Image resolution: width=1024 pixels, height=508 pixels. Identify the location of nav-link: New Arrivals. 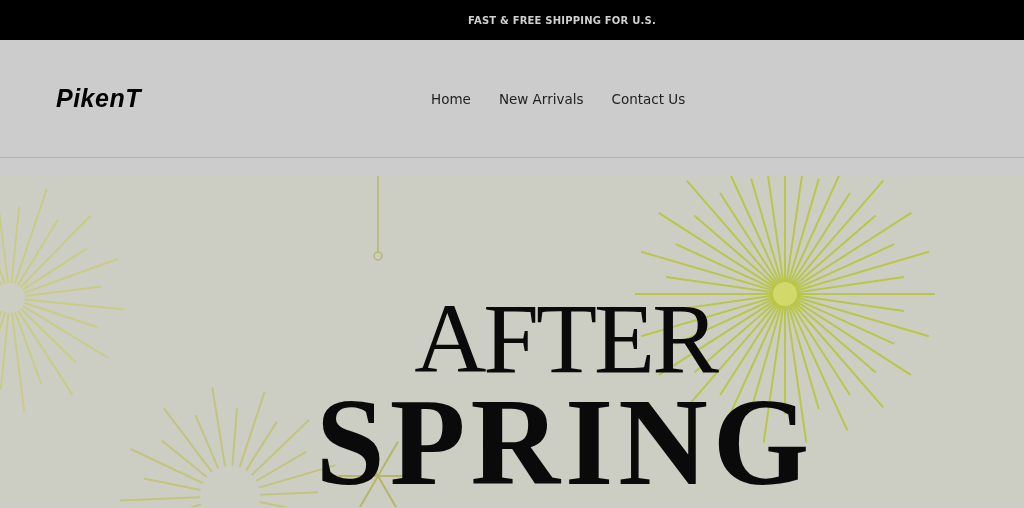
(541, 98).